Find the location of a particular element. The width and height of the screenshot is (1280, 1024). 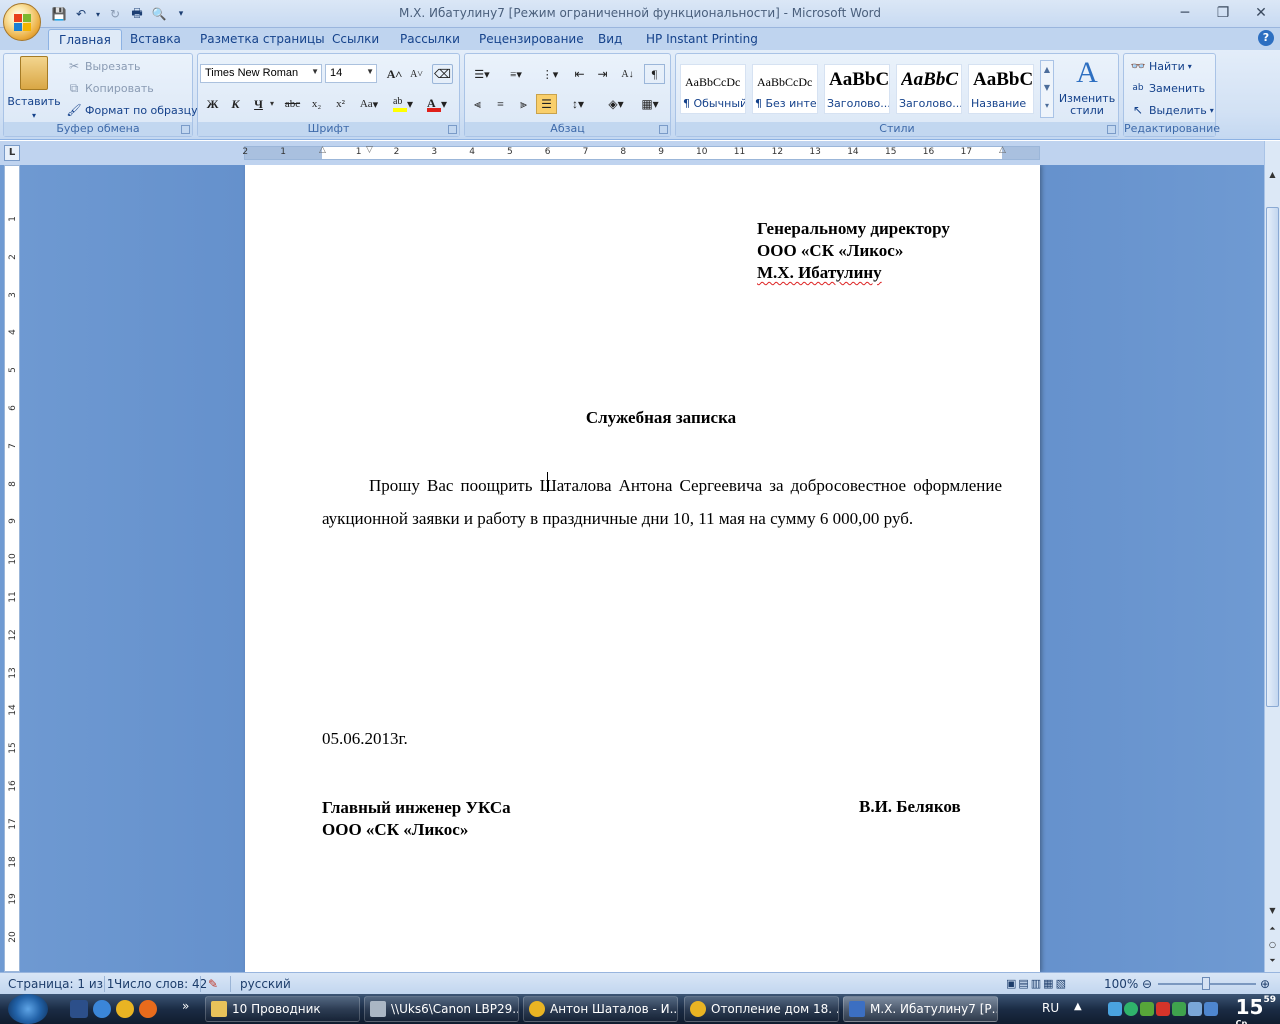

right-indent-marker: △ is located at coordinates (1002, 150).